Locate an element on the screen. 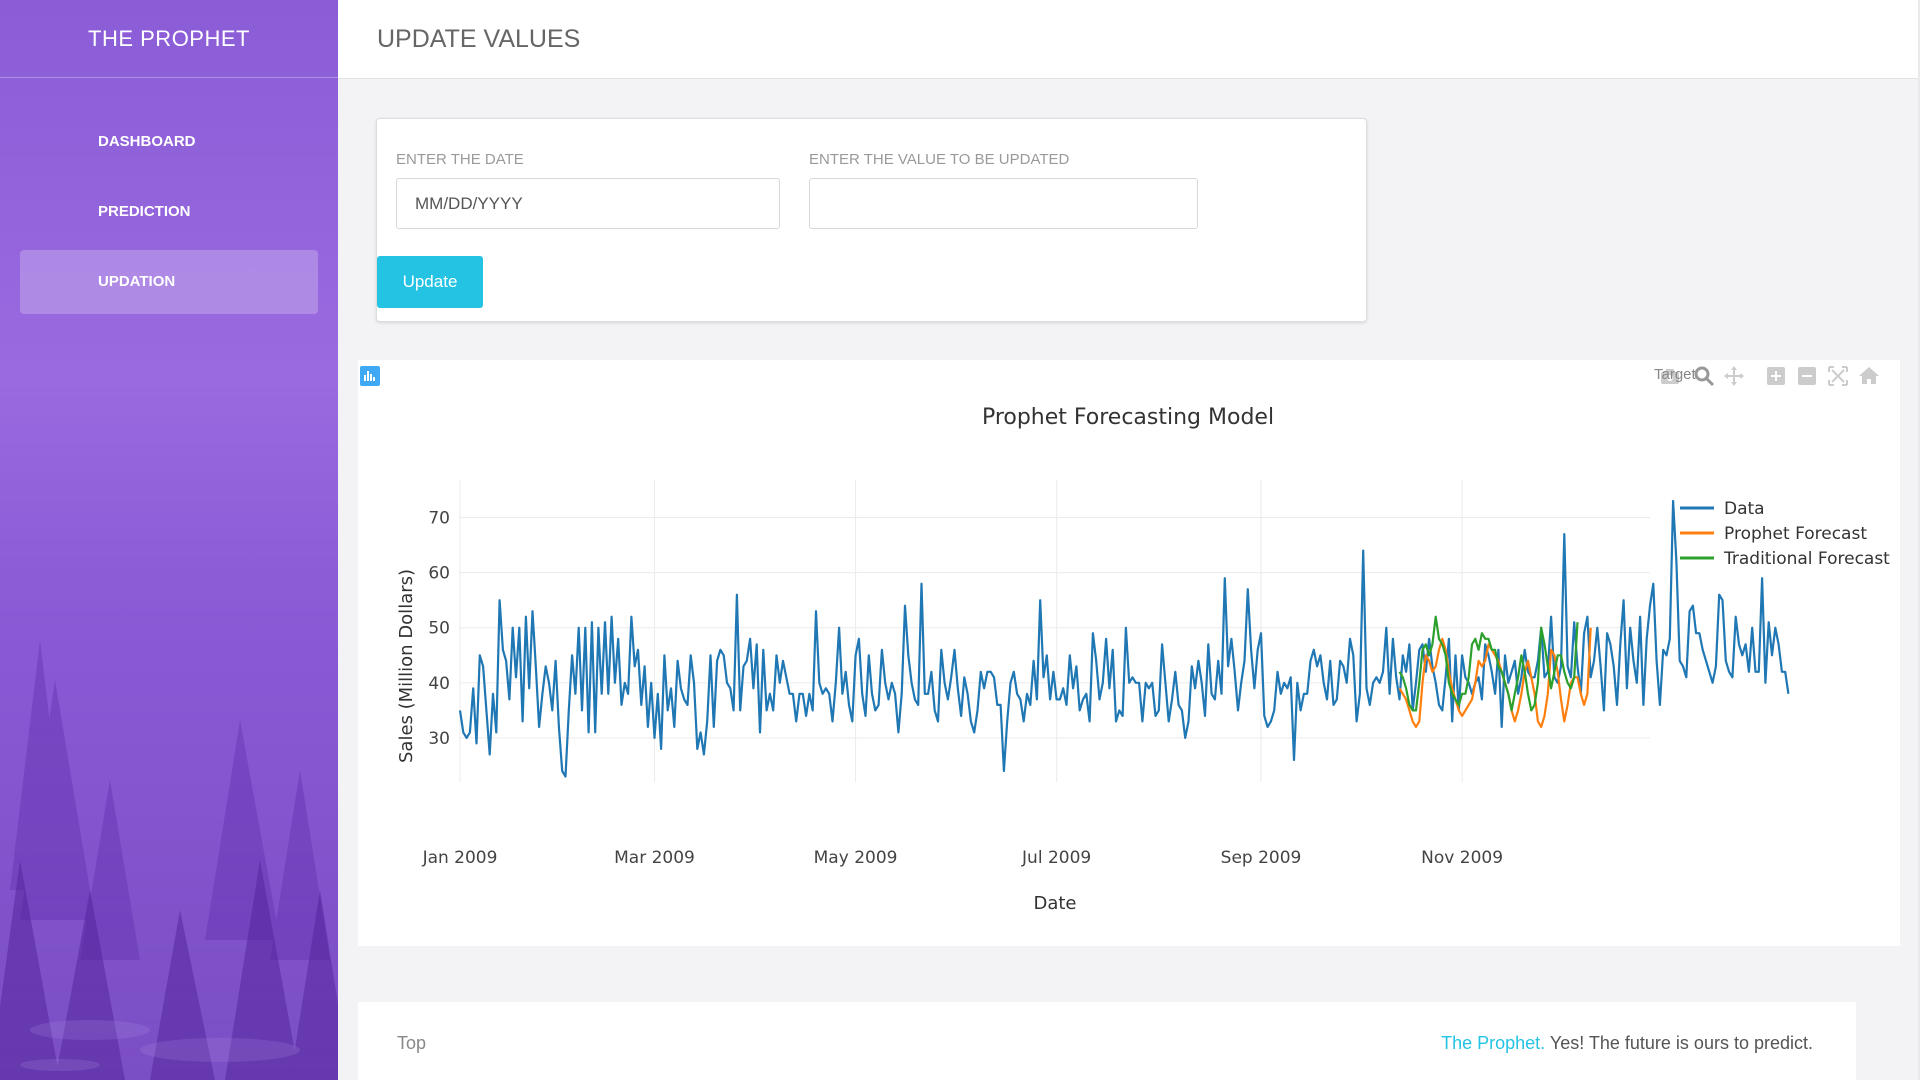  legend-label: Prophet Forecast is located at coordinates (1795, 534).